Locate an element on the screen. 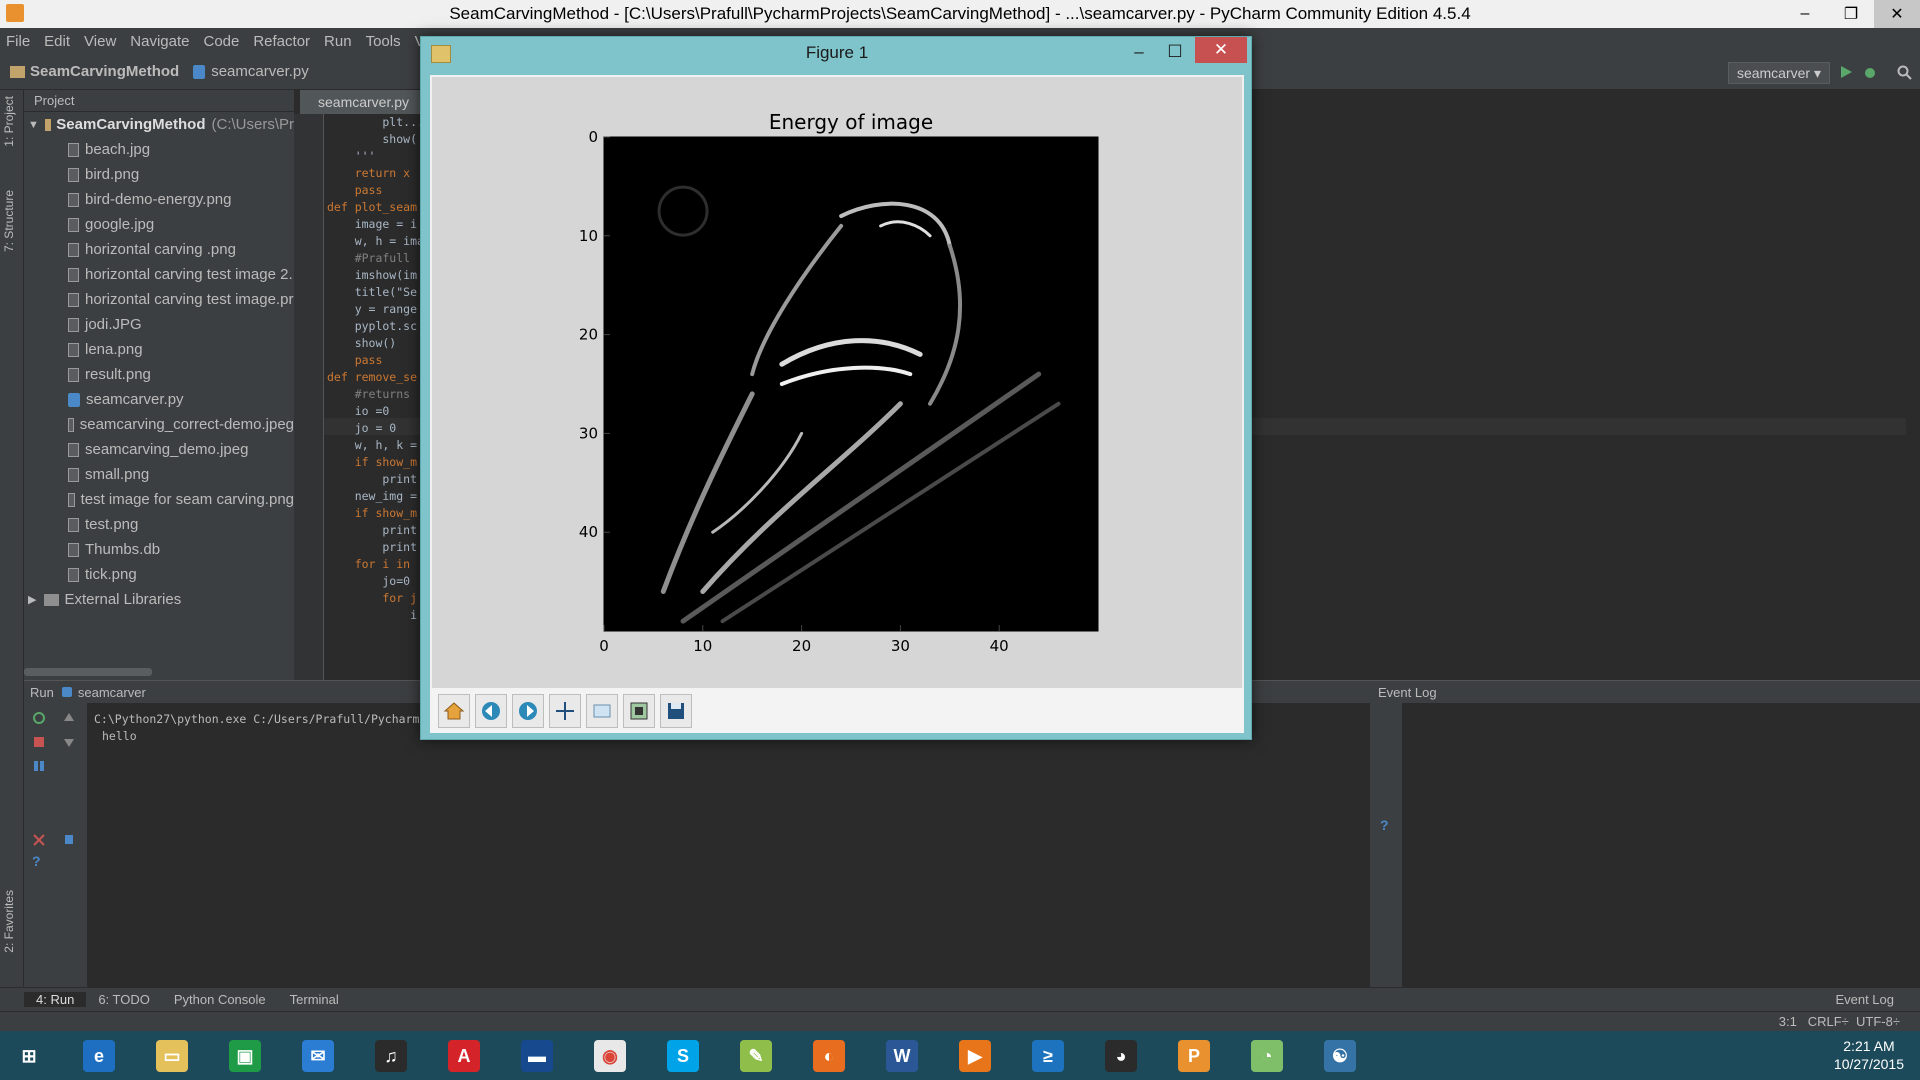 The image size is (1920, 1080). tree-external-libraries: ▶ External Libraries is located at coordinates (159, 599).